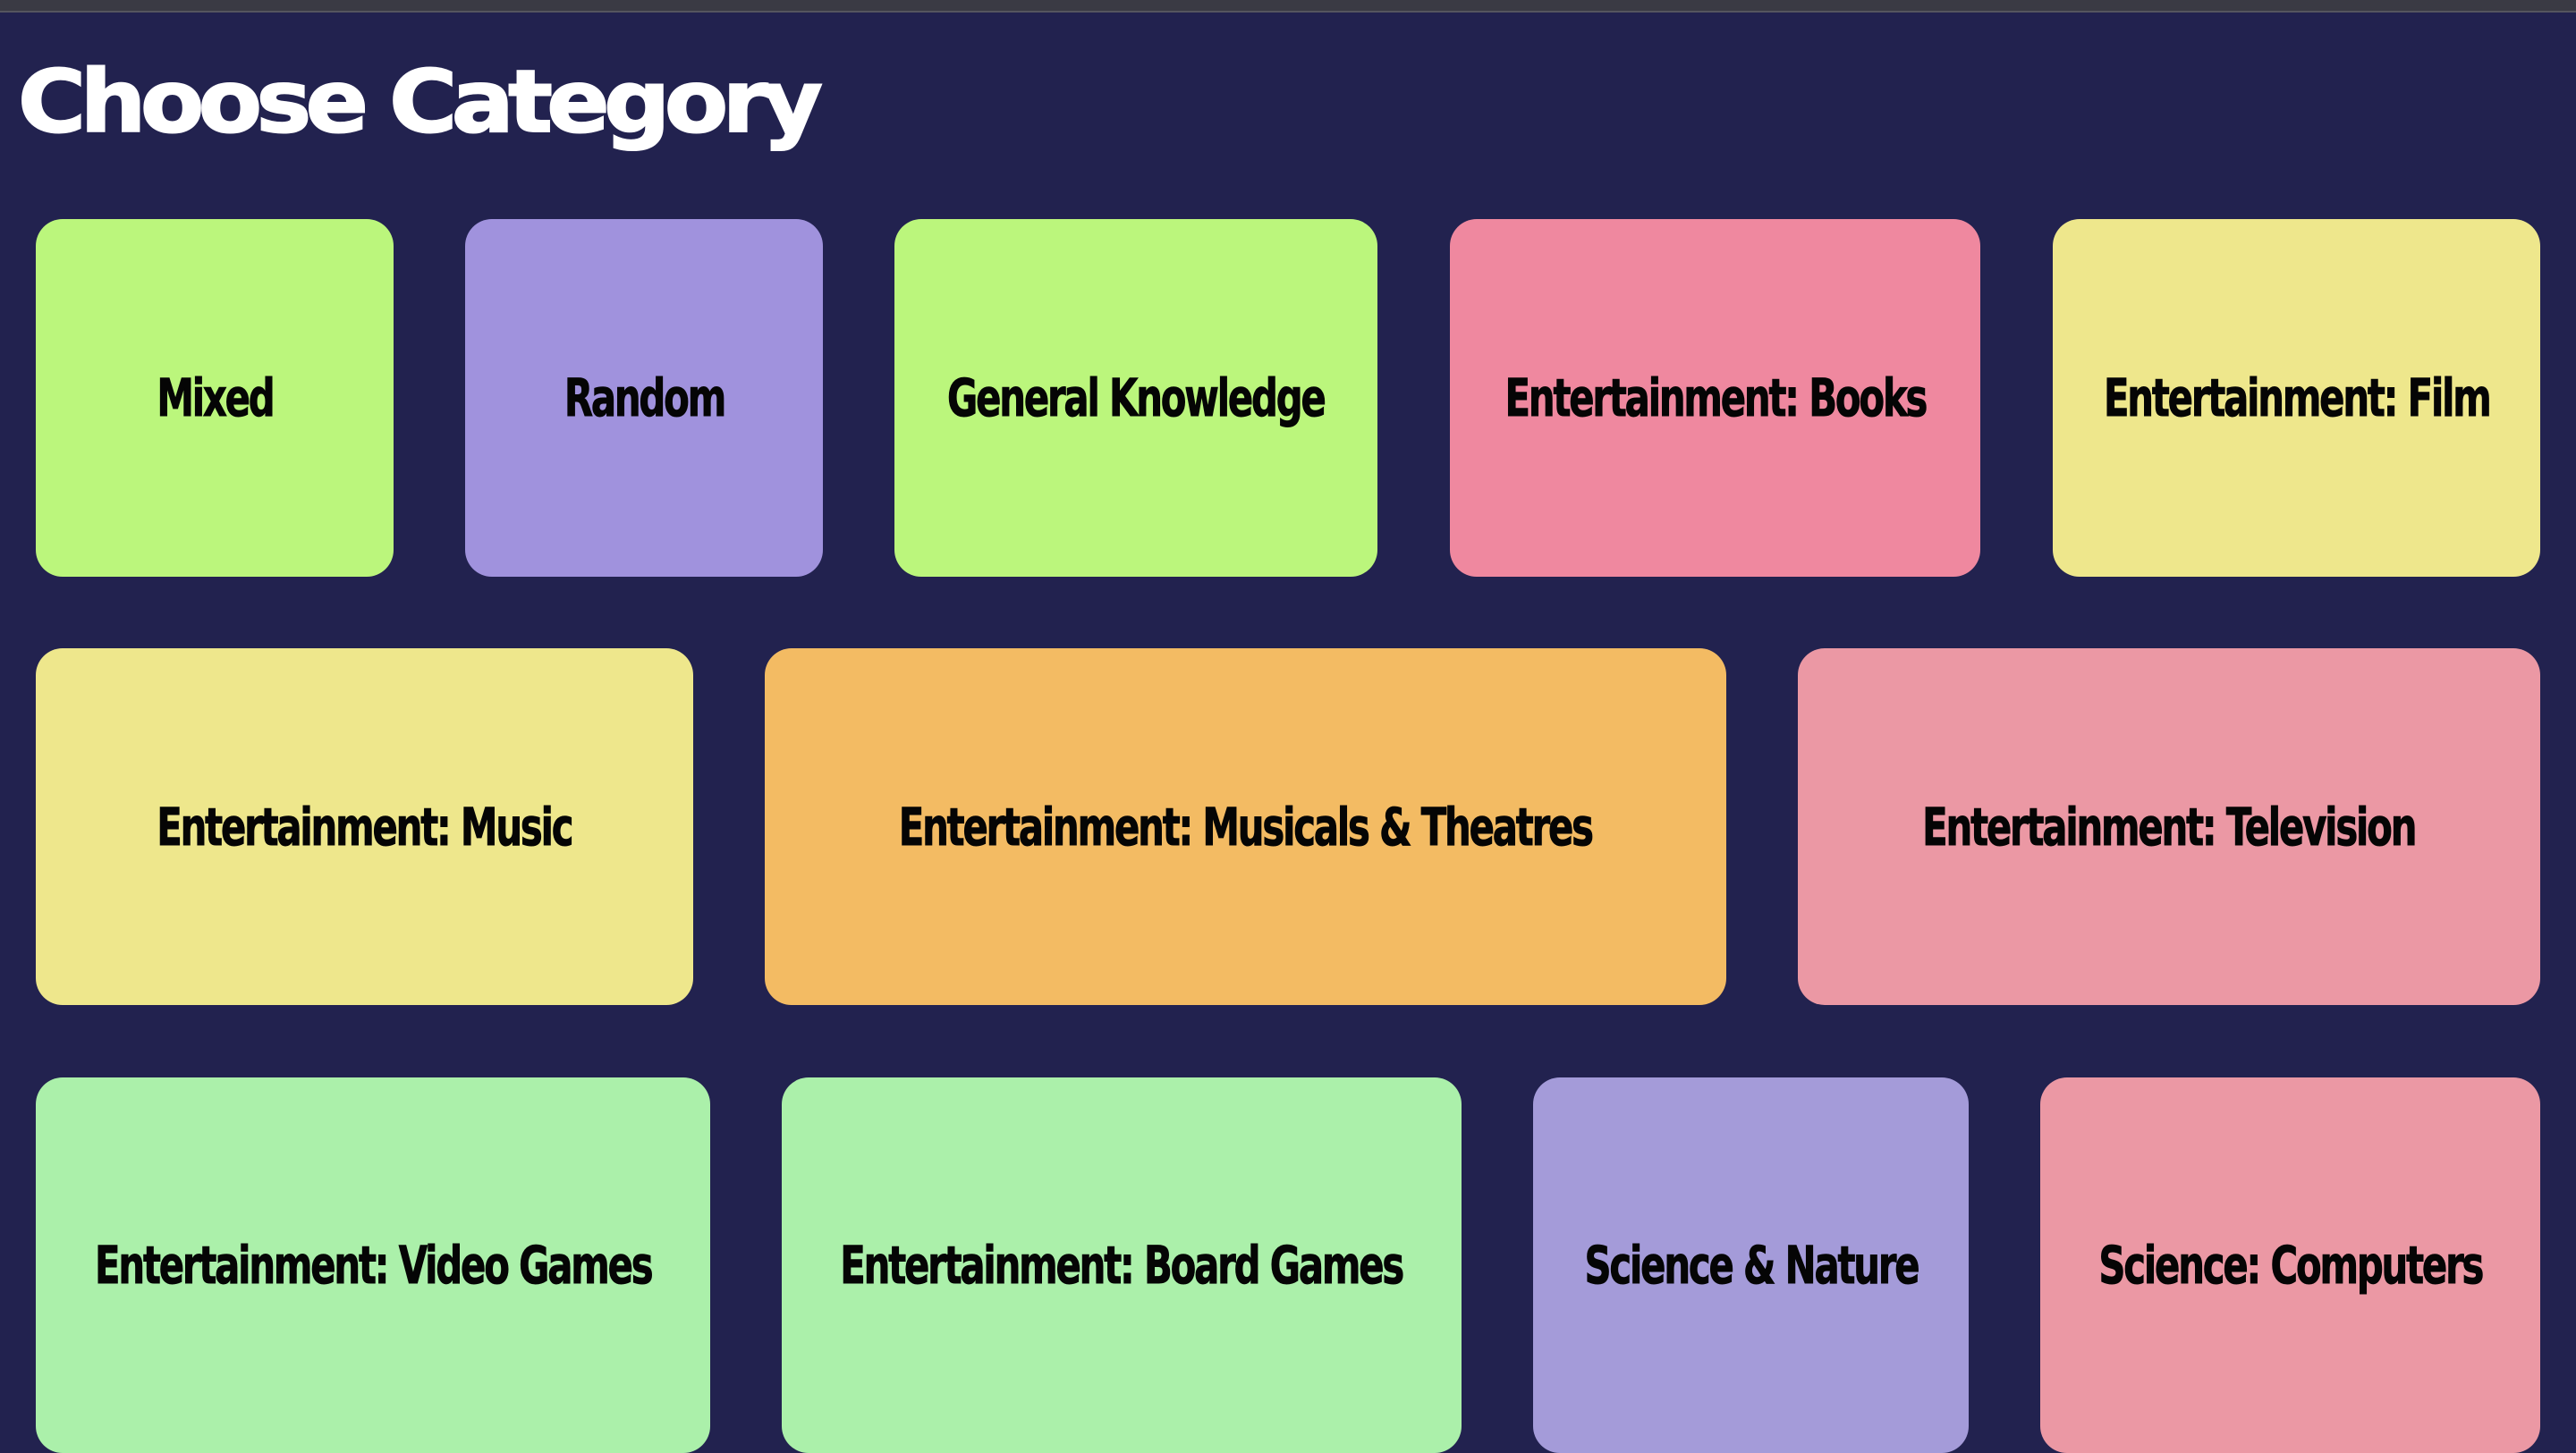 This screenshot has width=2576, height=1453. I want to click on category-card-science-nature: Science & Nature, so click(1751, 1265).